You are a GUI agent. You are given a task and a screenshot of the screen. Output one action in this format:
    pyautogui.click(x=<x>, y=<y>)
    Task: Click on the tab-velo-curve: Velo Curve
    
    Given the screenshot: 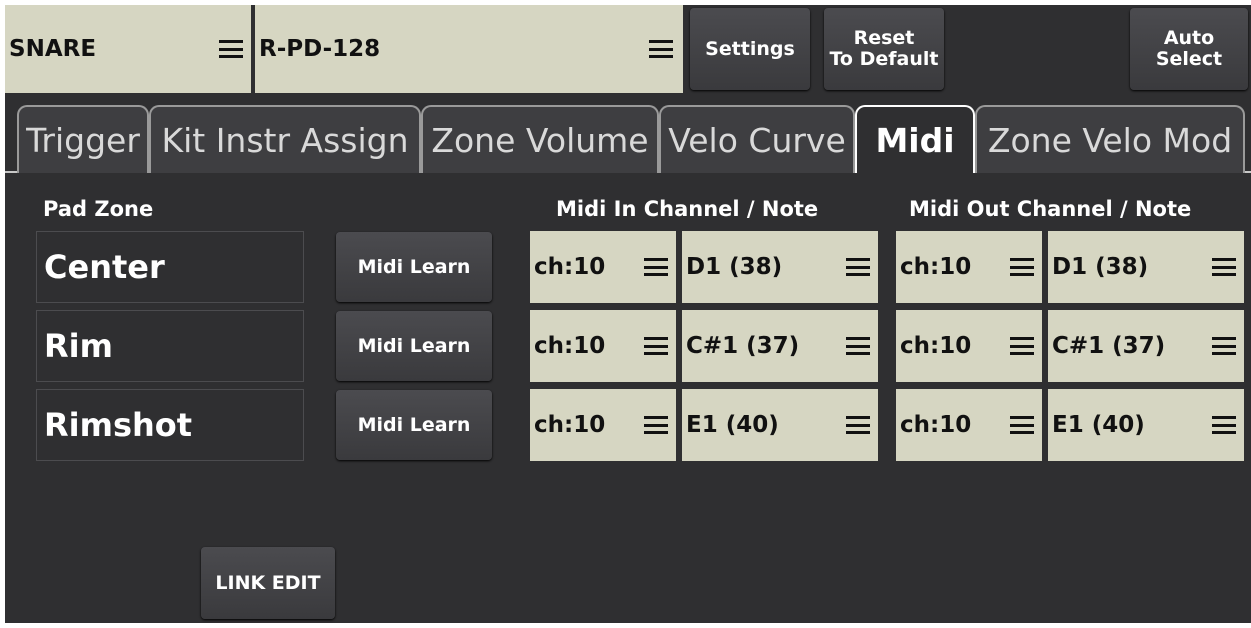 What is the action you would take?
    pyautogui.click(x=757, y=139)
    